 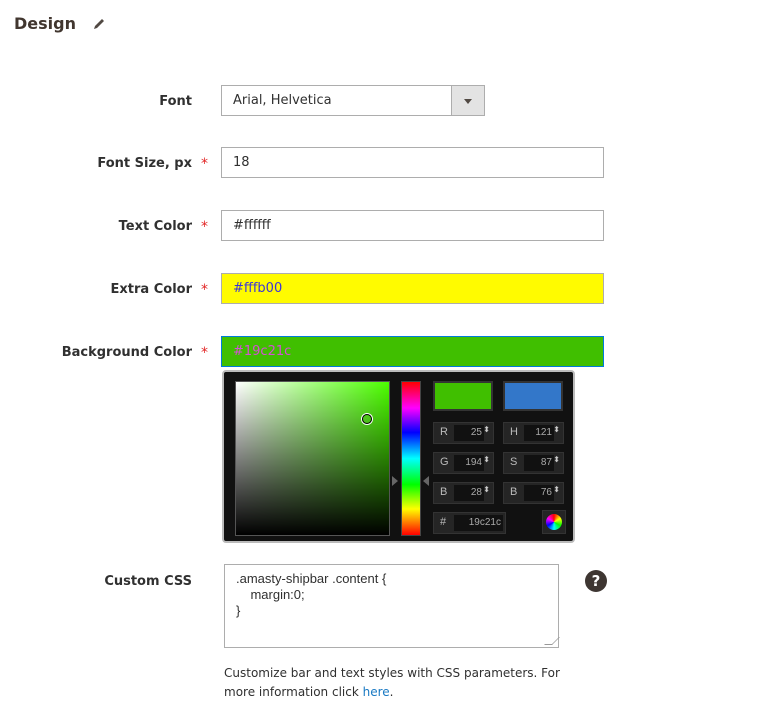 I want to click on hex-field: #19c21c, so click(x=469, y=523).